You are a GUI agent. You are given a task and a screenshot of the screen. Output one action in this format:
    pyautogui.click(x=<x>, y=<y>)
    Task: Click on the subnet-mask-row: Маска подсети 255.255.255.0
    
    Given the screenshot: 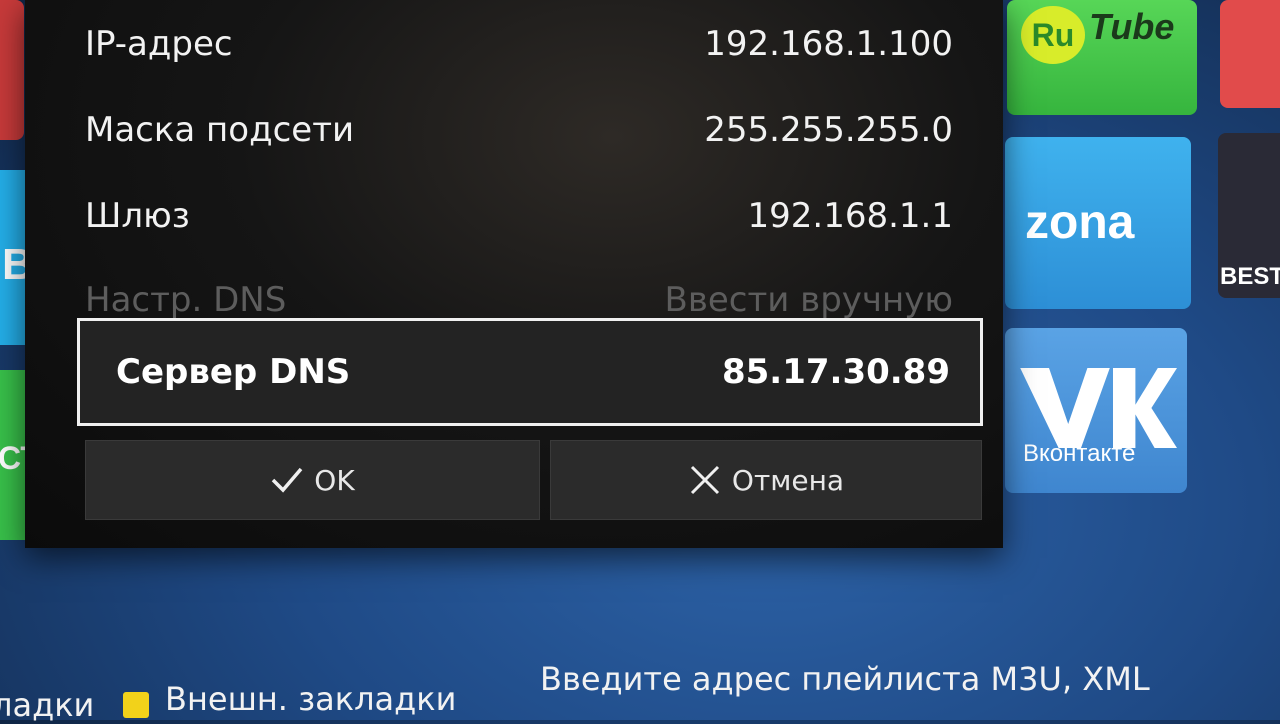 What is the action you would take?
    pyautogui.click(x=519, y=130)
    